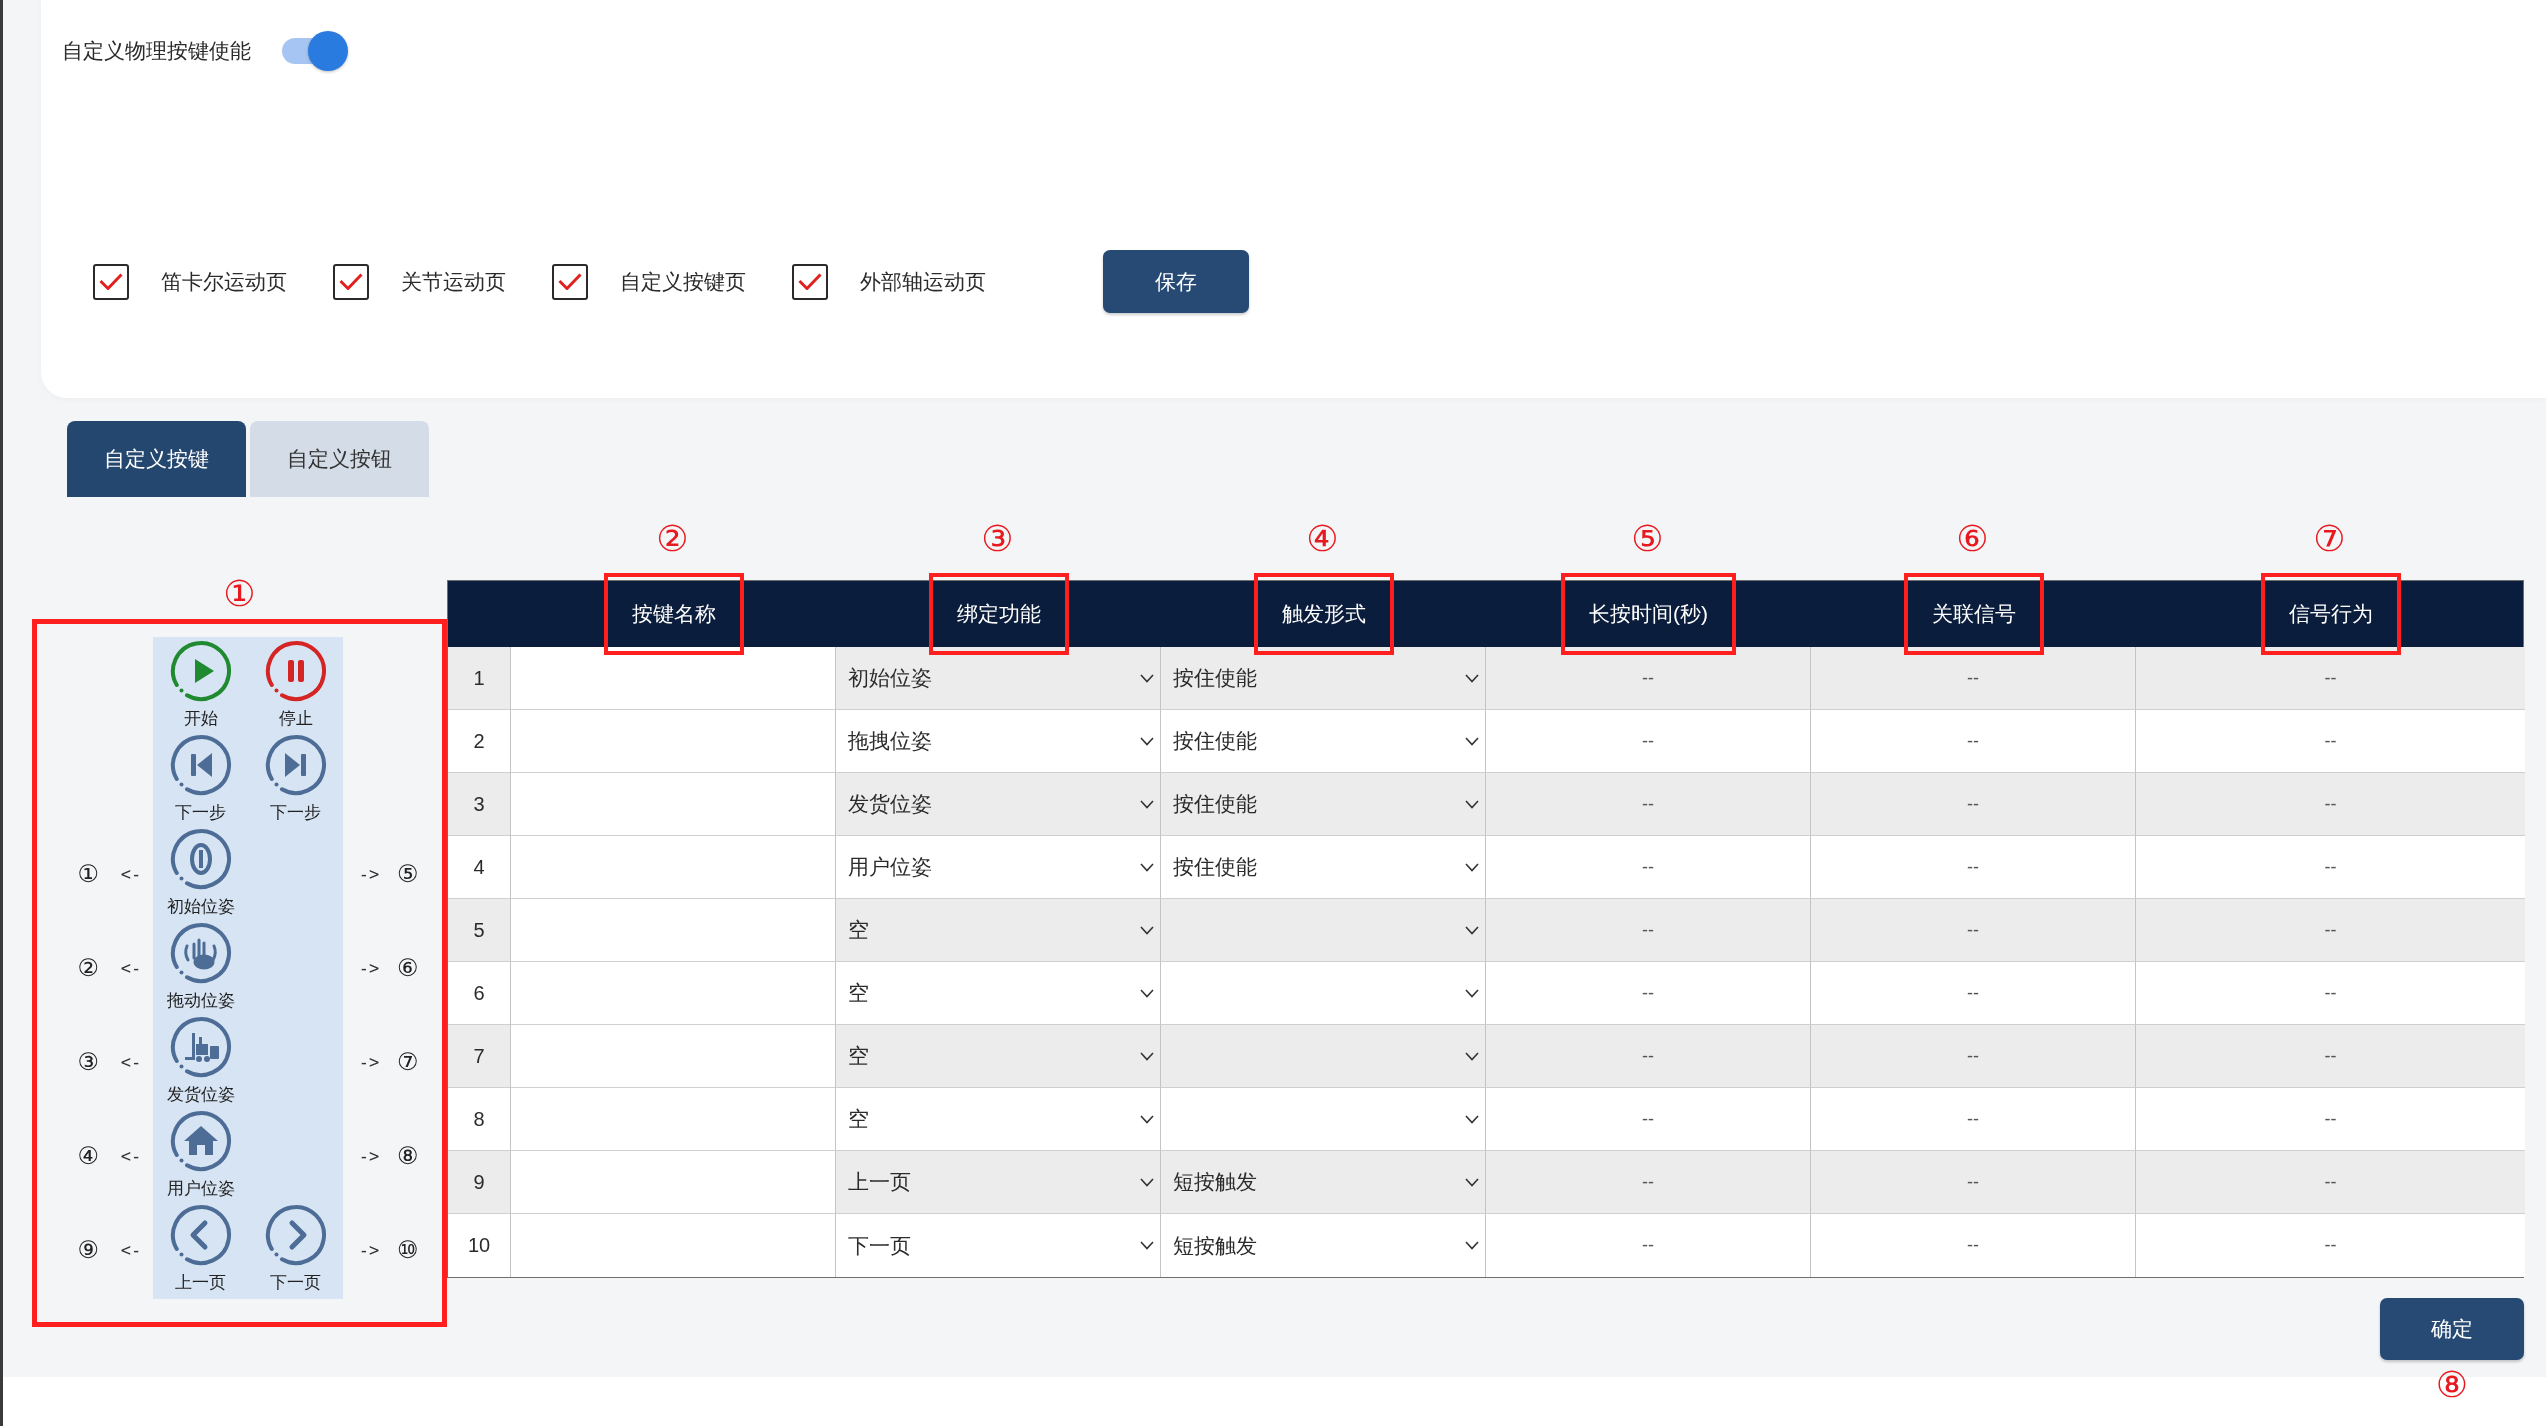  What do you see at coordinates (1972, 539) in the screenshot?
I see `annotation-number: ⑥` at bounding box center [1972, 539].